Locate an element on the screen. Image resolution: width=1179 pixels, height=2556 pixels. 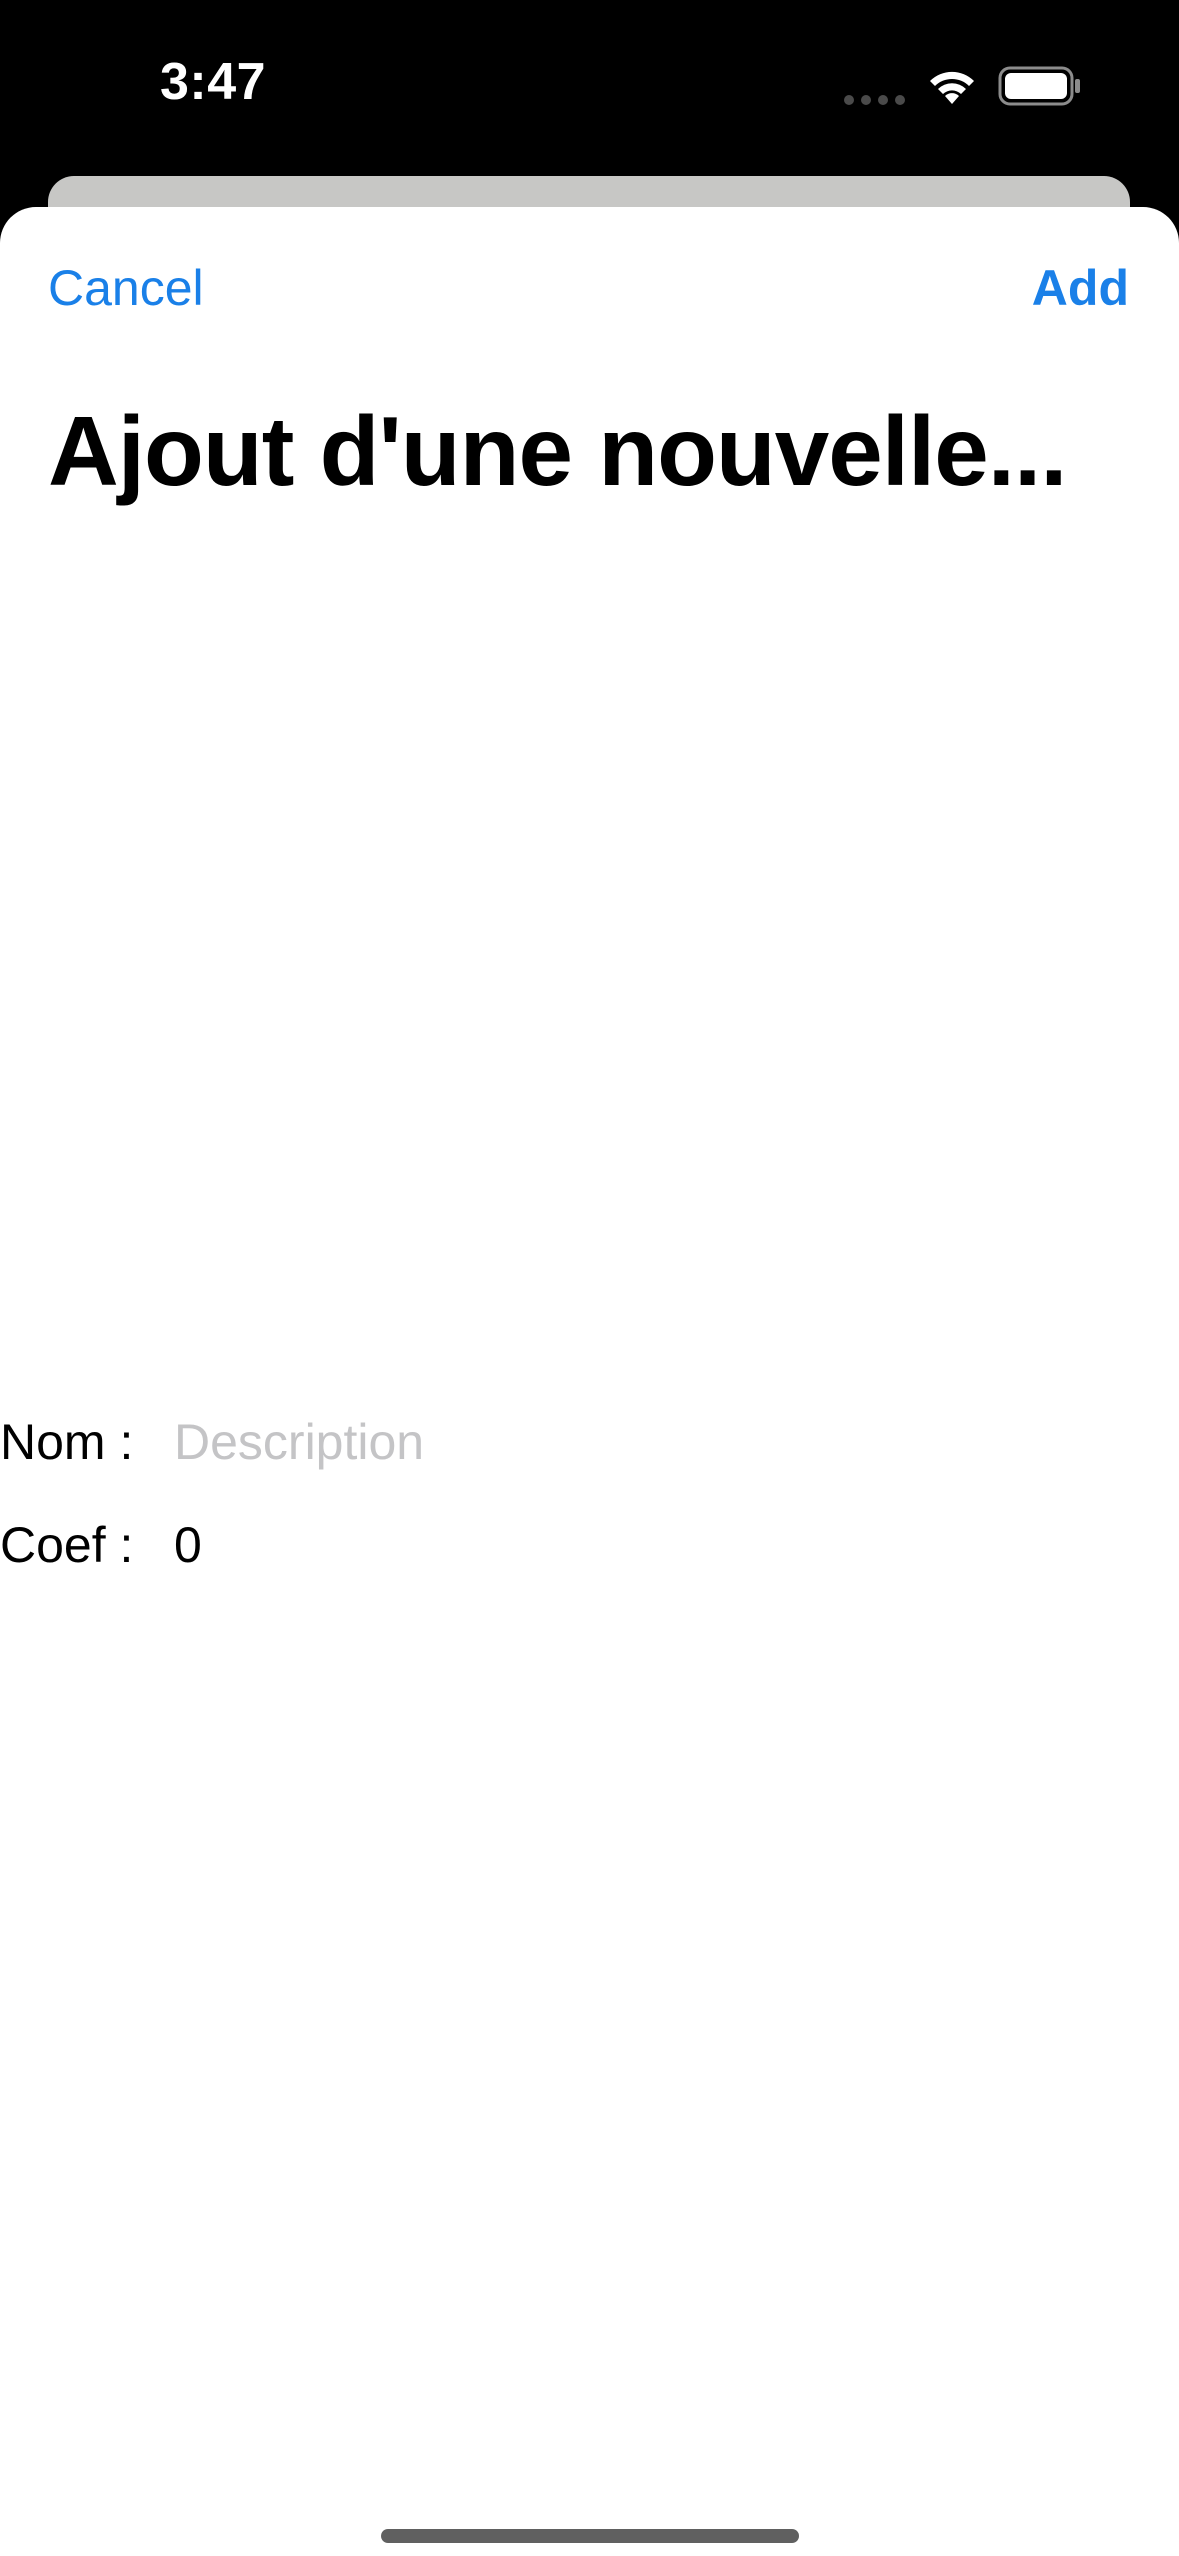
coef-row: Coef : is located at coordinates (437, 1545).